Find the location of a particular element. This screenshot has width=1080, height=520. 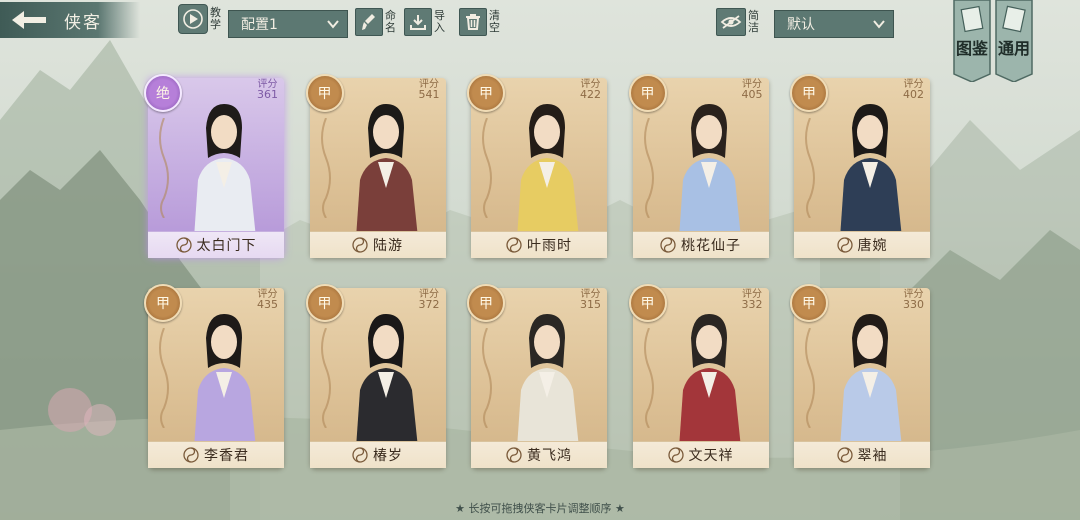

hero-name: 翠袖 is located at coordinates (872, 456).